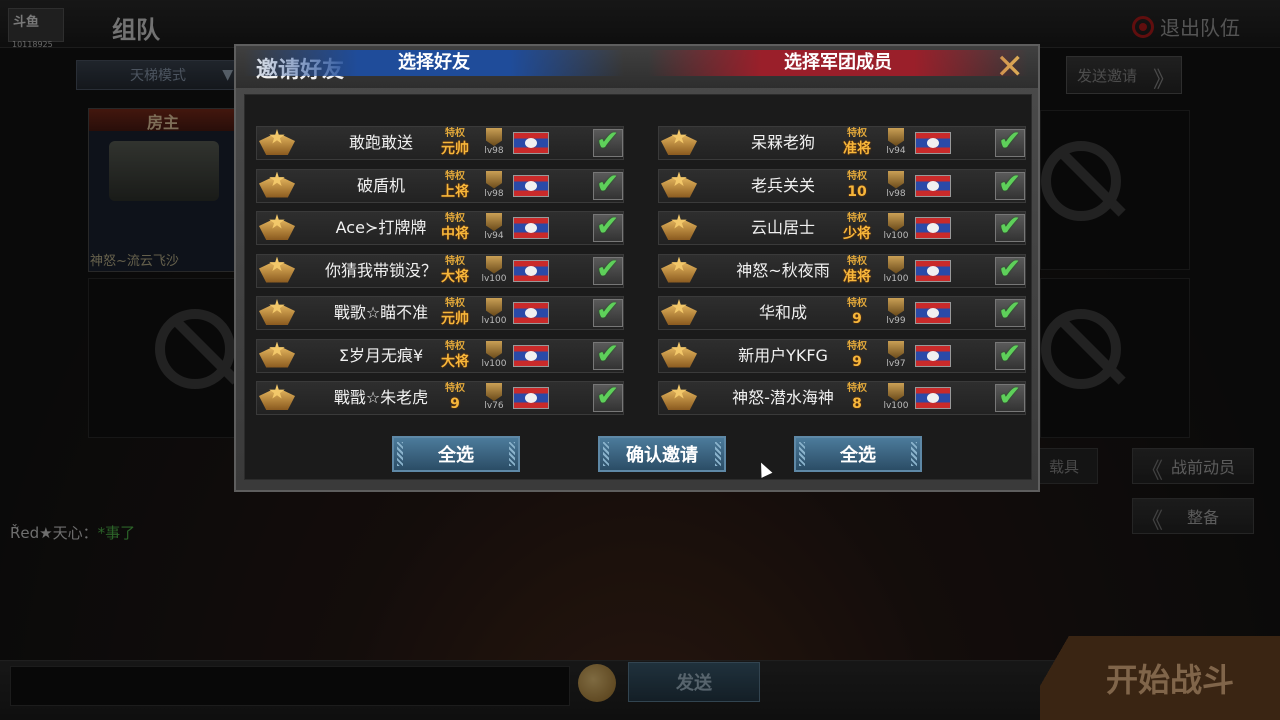 The image size is (1280, 720). Describe the element at coordinates (455, 149) in the screenshot. I see `rank-value: 元帅` at that location.